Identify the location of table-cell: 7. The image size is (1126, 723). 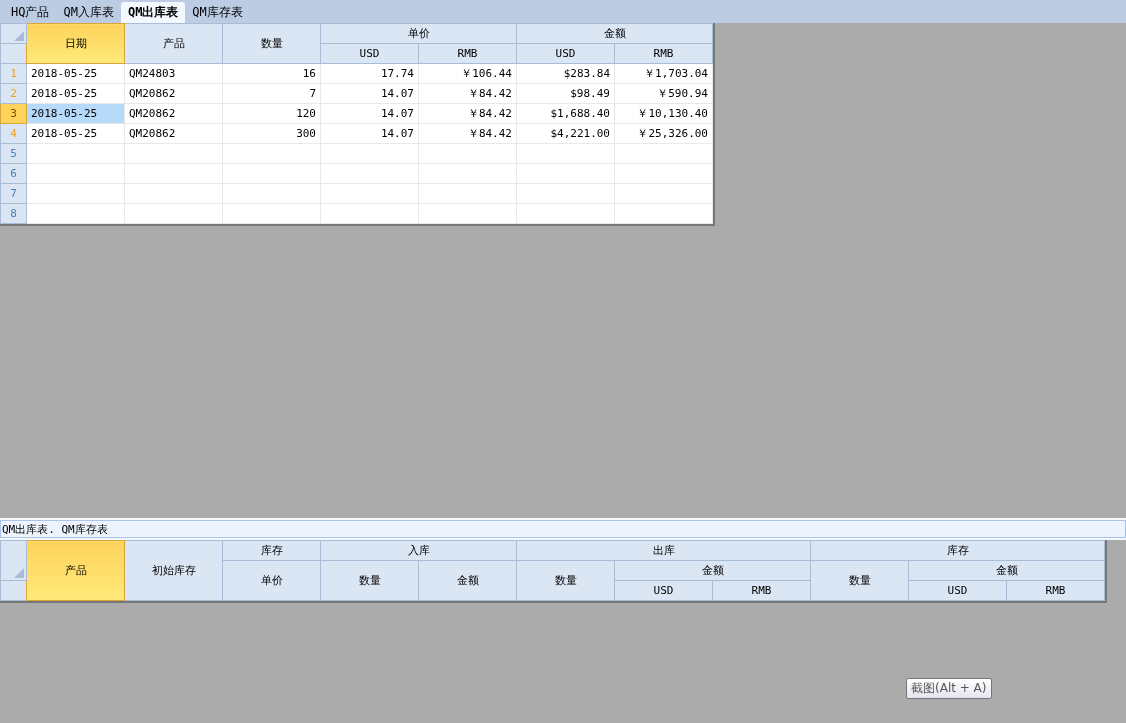
(271, 93).